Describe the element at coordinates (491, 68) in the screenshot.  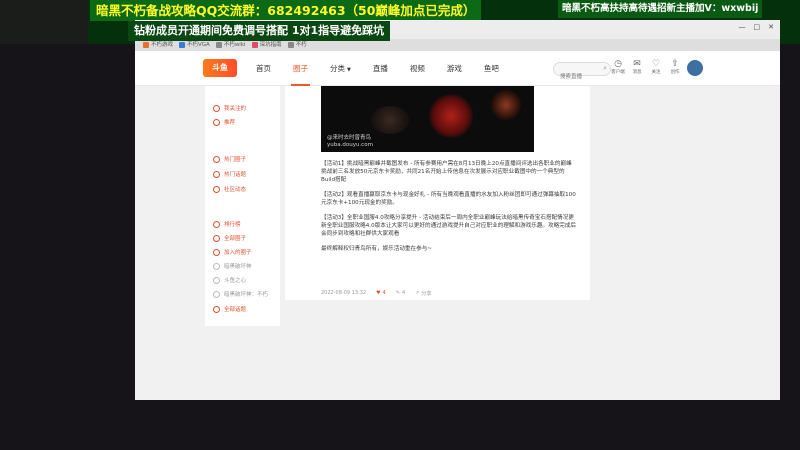
I see `nav-item: 鱼吧` at that location.